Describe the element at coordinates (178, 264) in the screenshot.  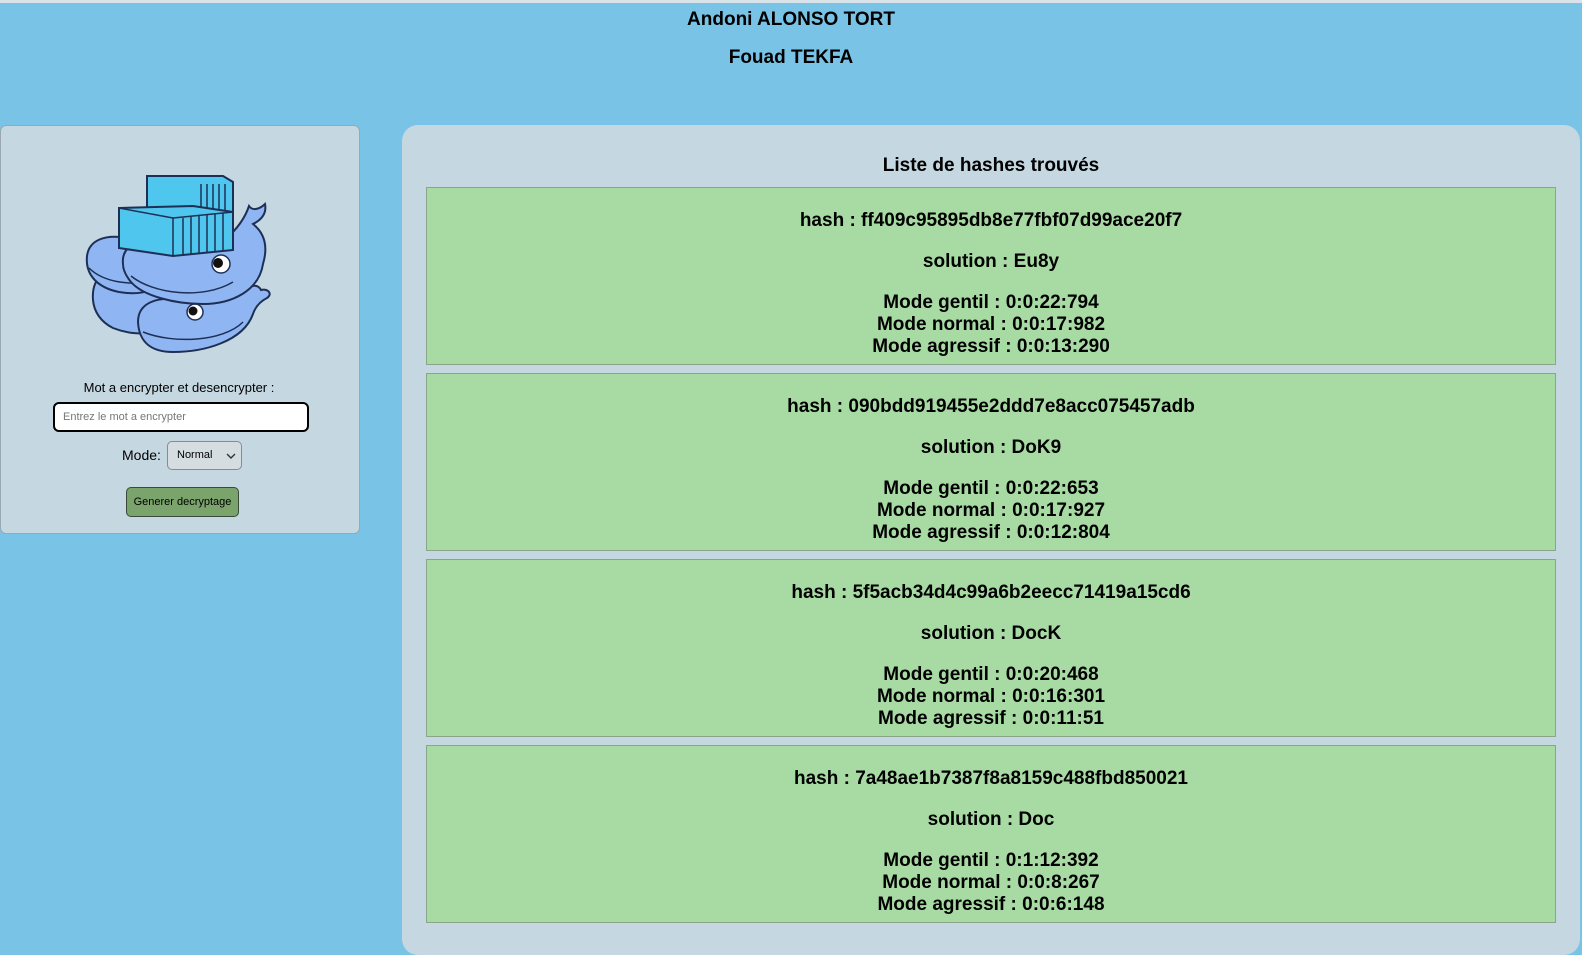
I see `docker-whales-logo-icon` at that location.